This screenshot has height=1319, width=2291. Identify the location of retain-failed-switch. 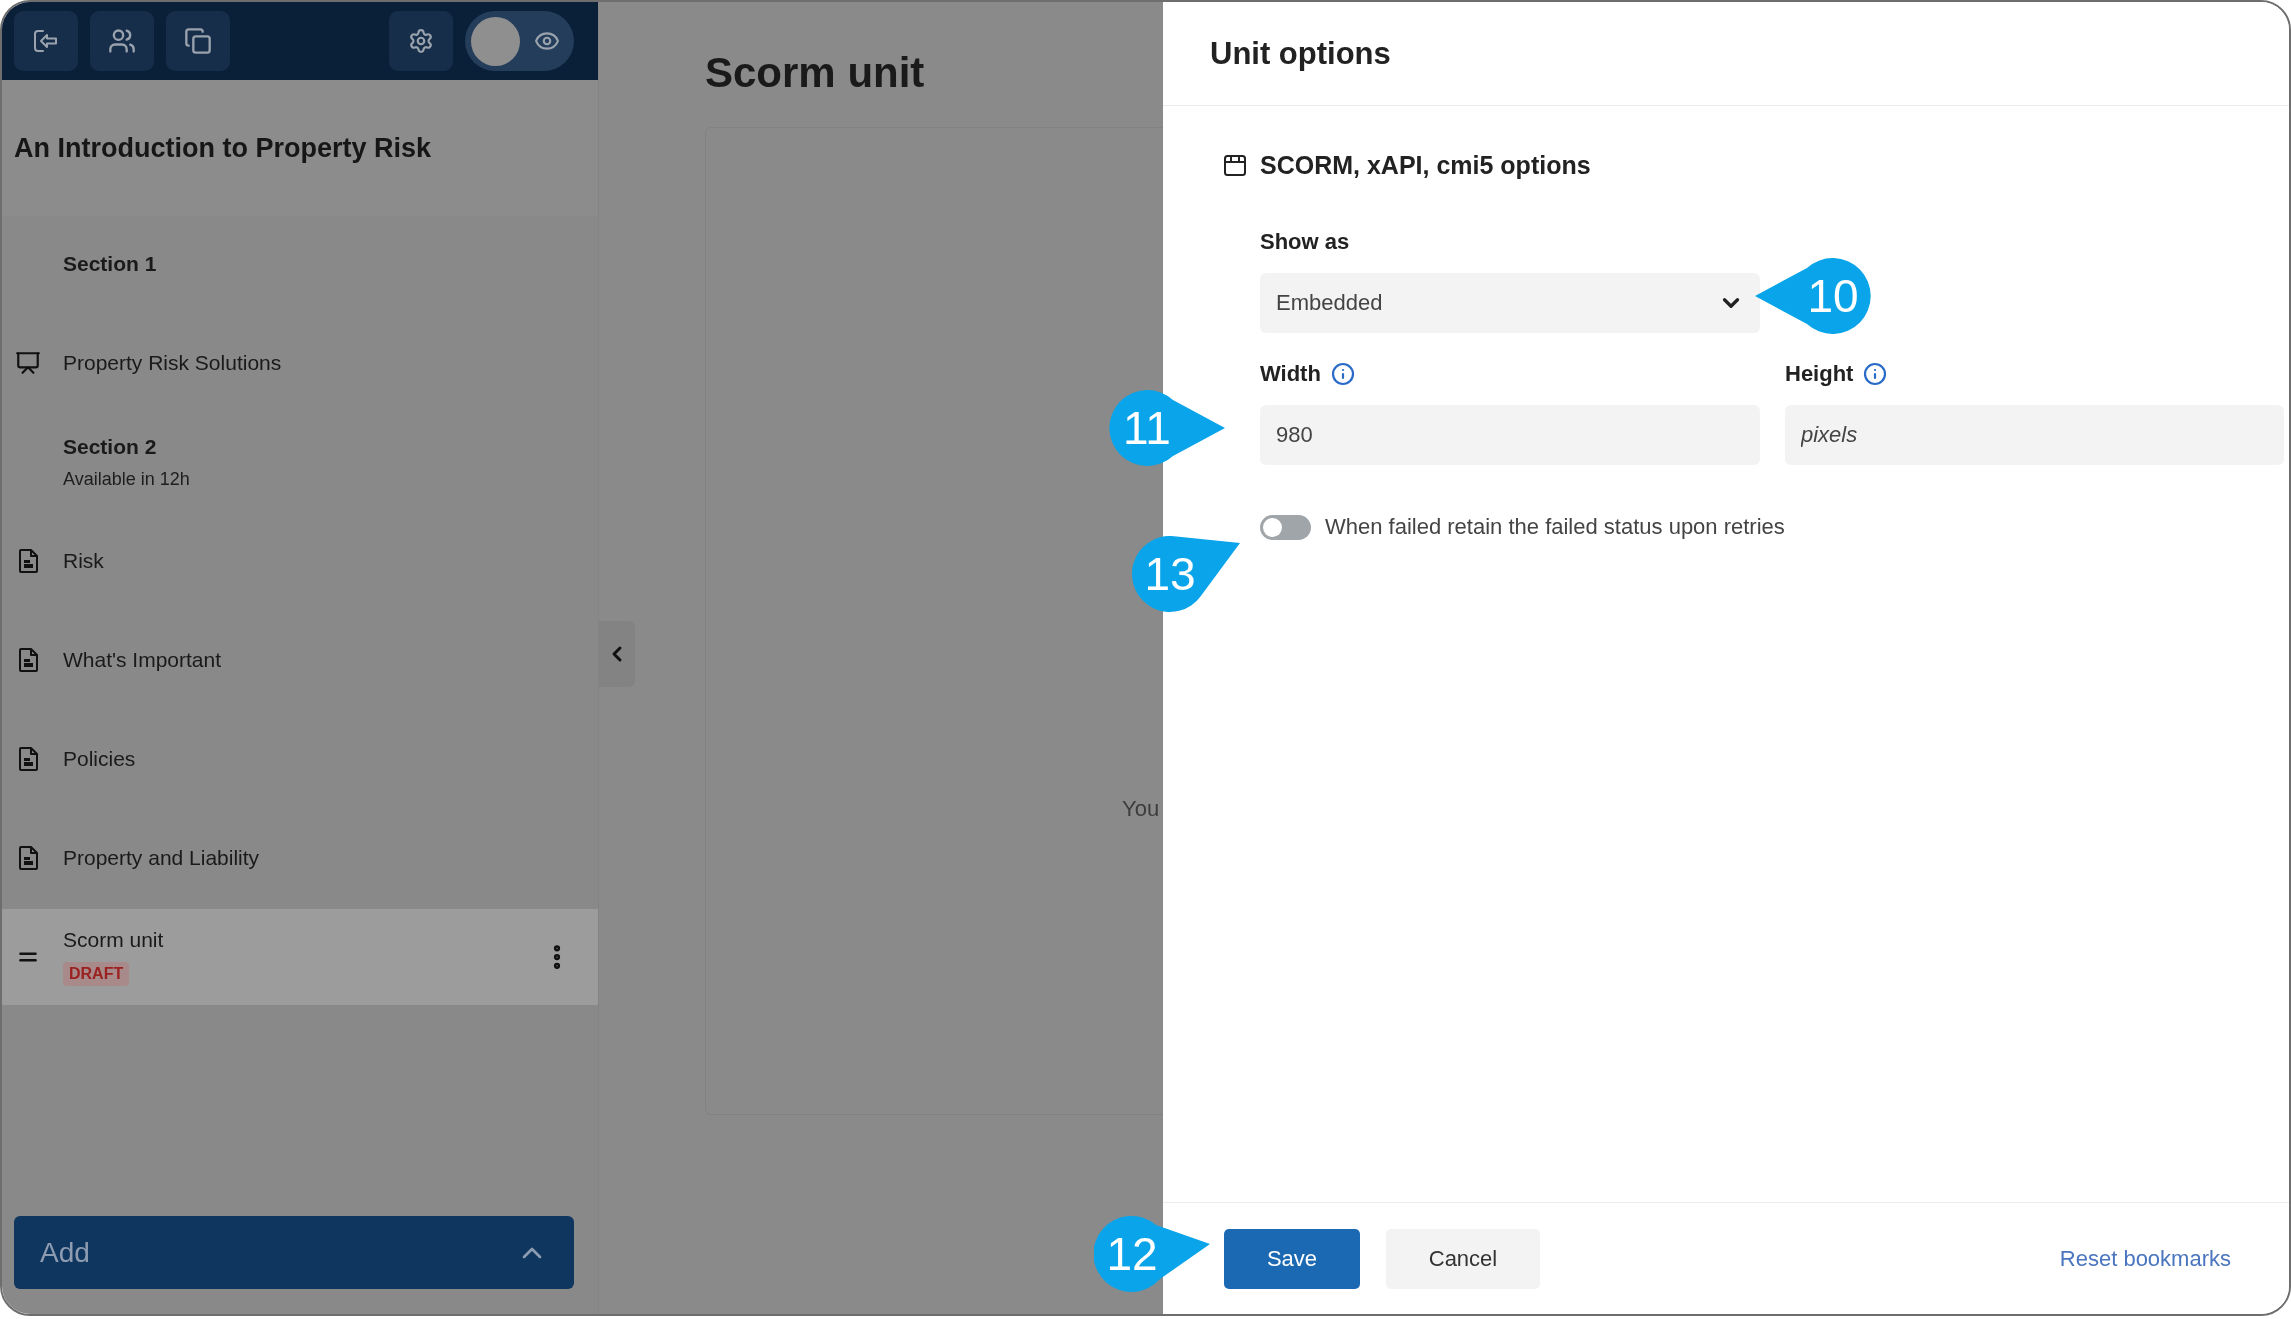
(1285, 527).